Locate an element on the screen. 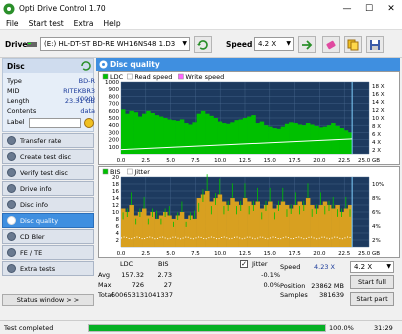 This screenshot has width=402, height=334. start-part-button: Start part is located at coordinates (372, 299).